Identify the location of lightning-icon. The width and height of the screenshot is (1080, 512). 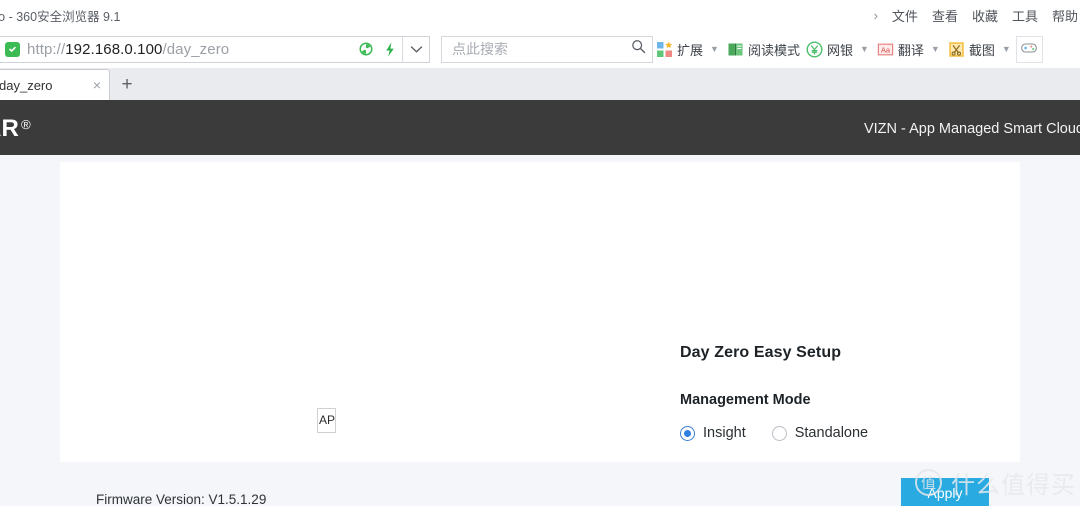
(390, 49).